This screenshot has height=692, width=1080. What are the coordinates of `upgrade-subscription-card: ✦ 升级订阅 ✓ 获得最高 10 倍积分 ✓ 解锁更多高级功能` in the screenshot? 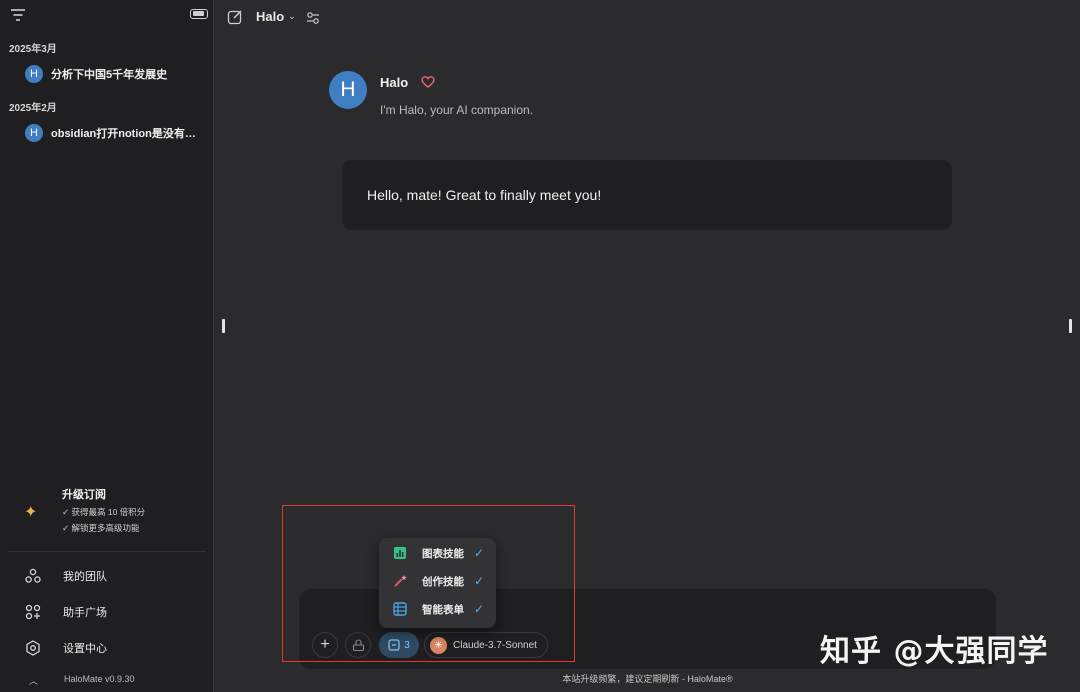 It's located at (107, 515).